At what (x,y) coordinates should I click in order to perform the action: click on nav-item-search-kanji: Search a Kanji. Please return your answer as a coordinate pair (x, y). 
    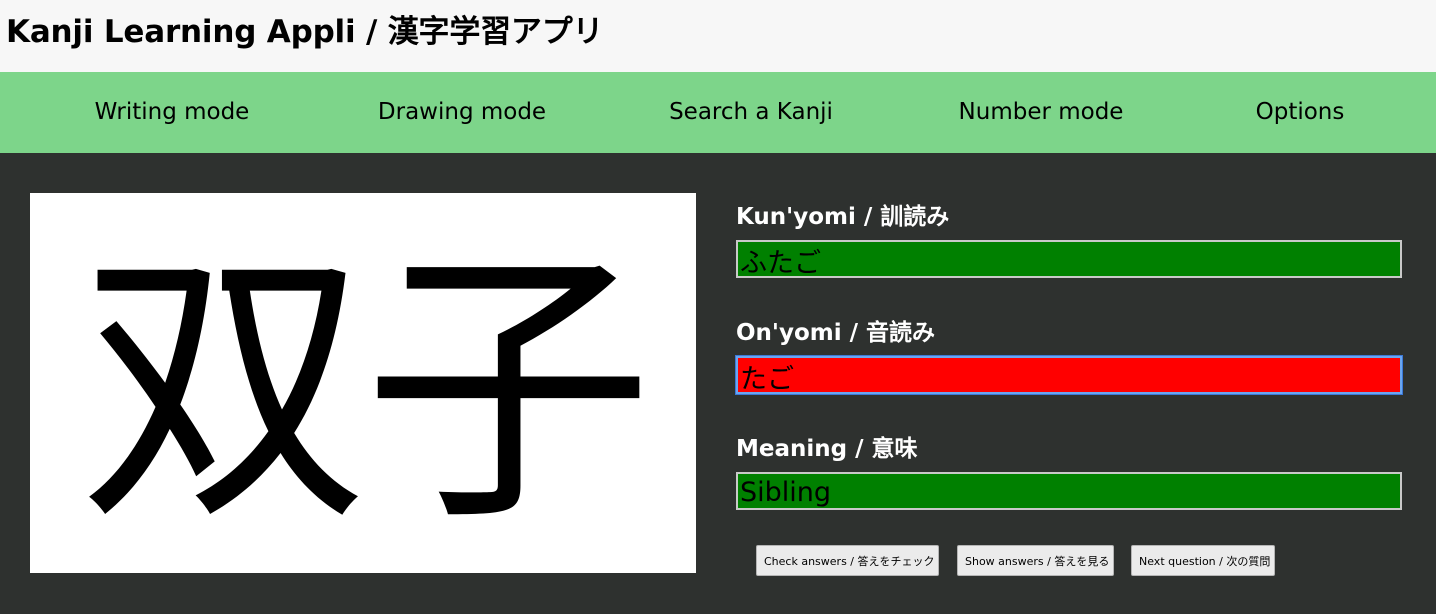
    Looking at the image, I should click on (751, 112).